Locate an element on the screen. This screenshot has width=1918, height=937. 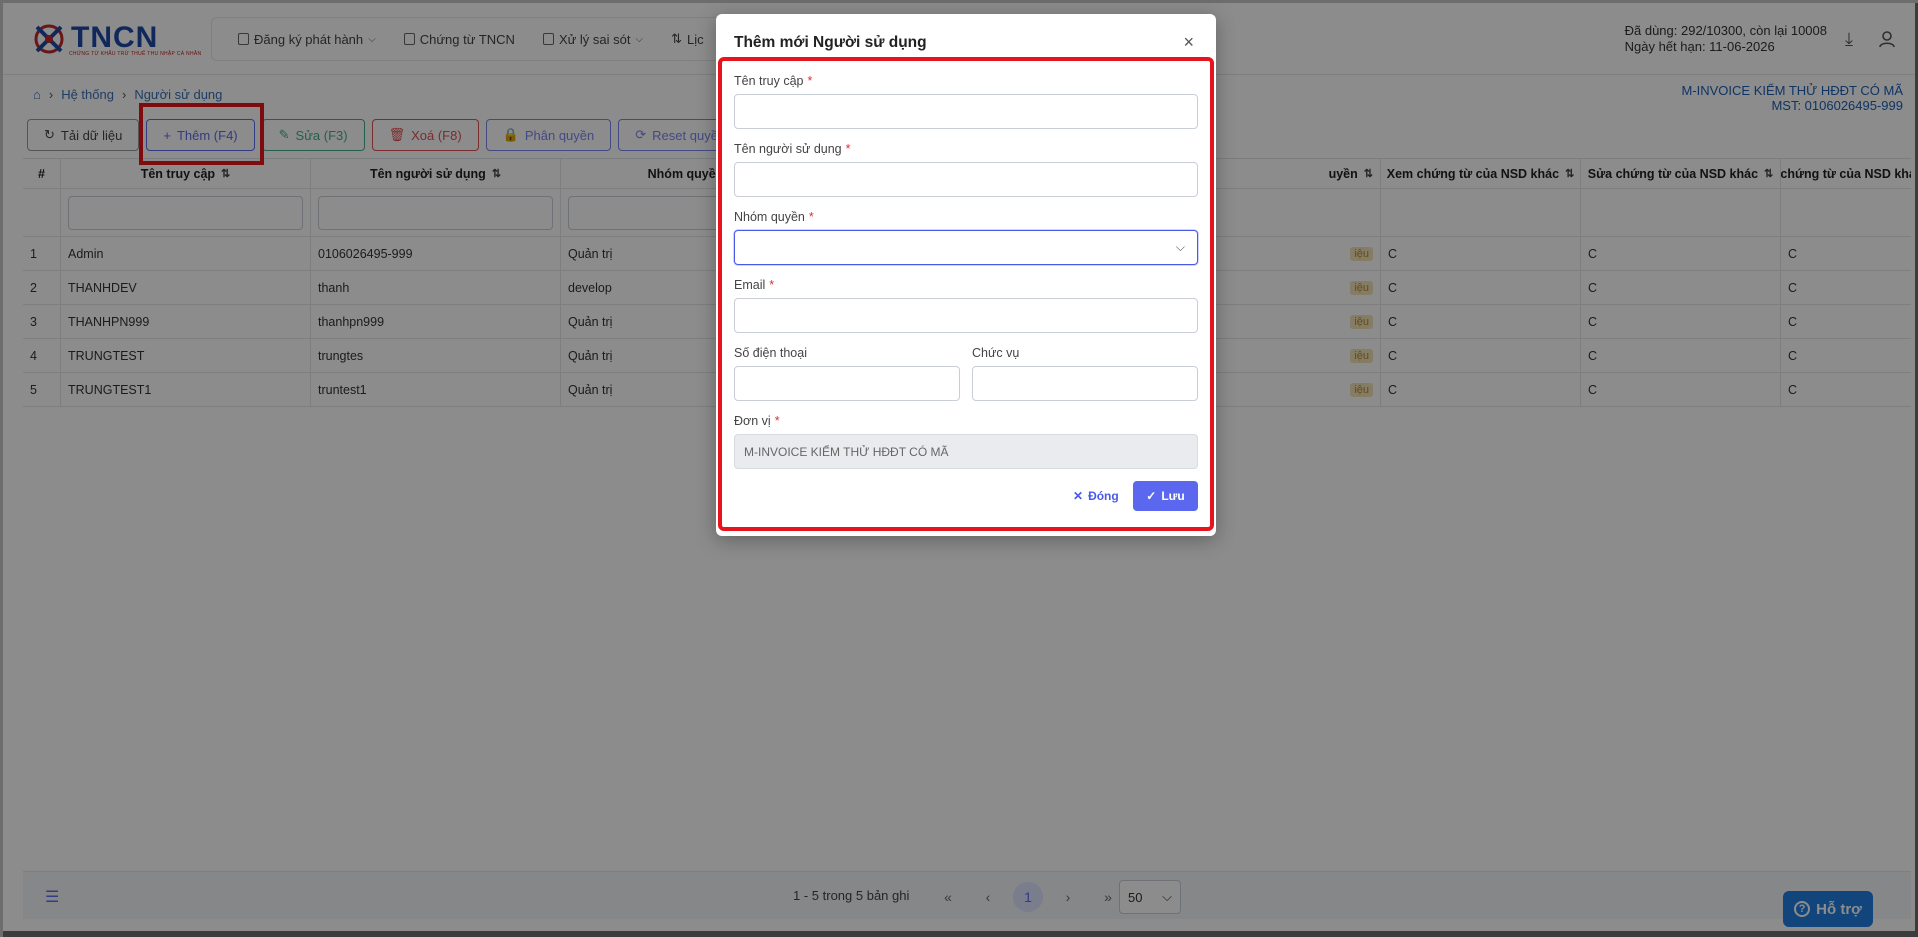
email-label: Email * is located at coordinates (754, 285).